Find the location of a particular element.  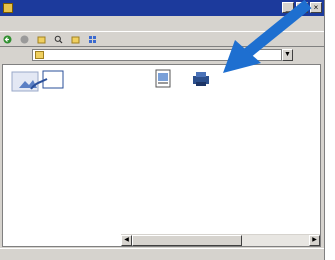

scroll-thumb is located at coordinates (187, 240).